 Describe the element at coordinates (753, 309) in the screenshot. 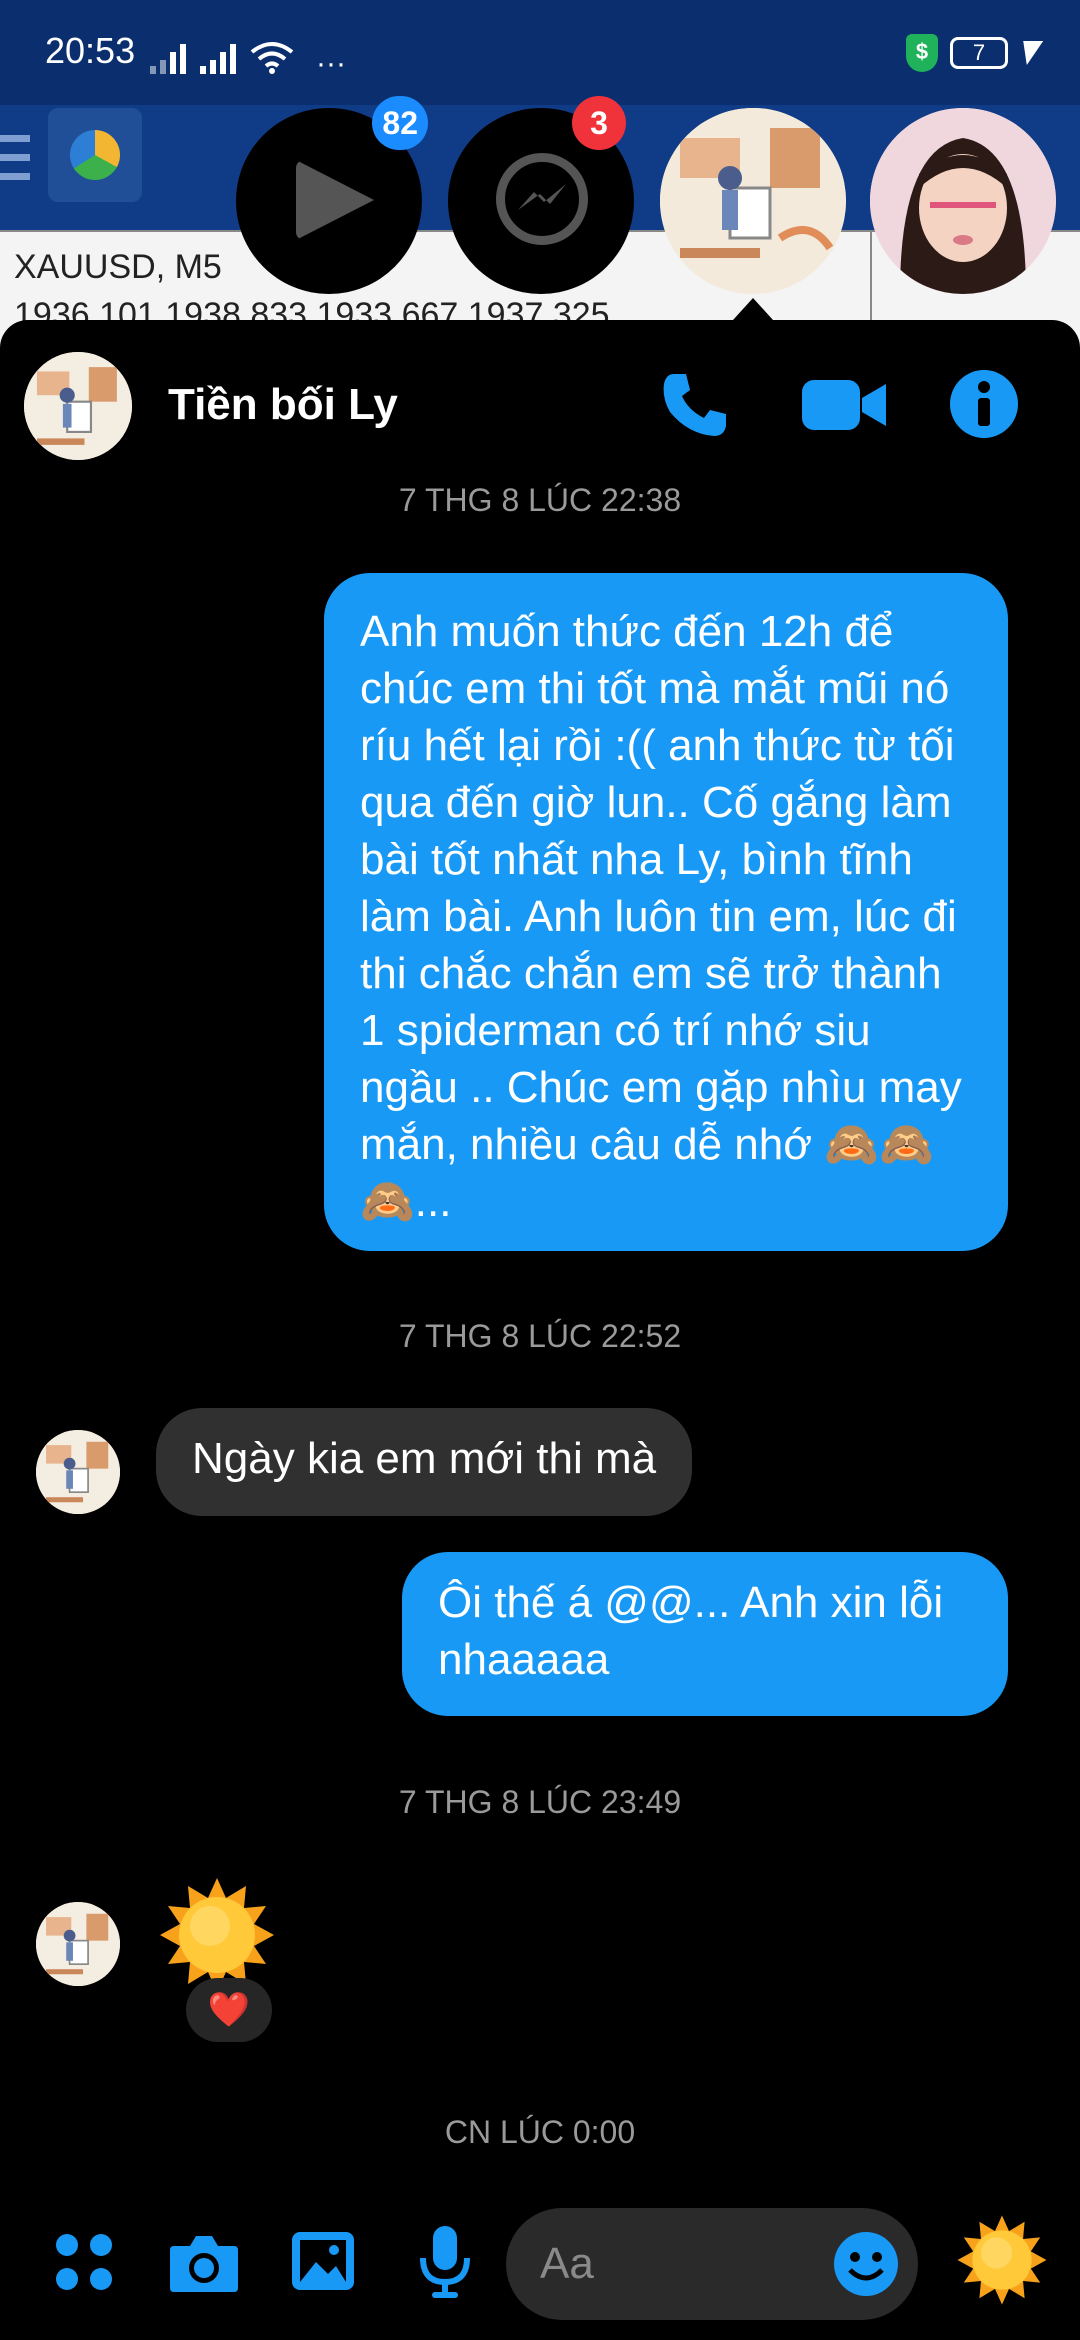

I see `active-head-pointer` at that location.